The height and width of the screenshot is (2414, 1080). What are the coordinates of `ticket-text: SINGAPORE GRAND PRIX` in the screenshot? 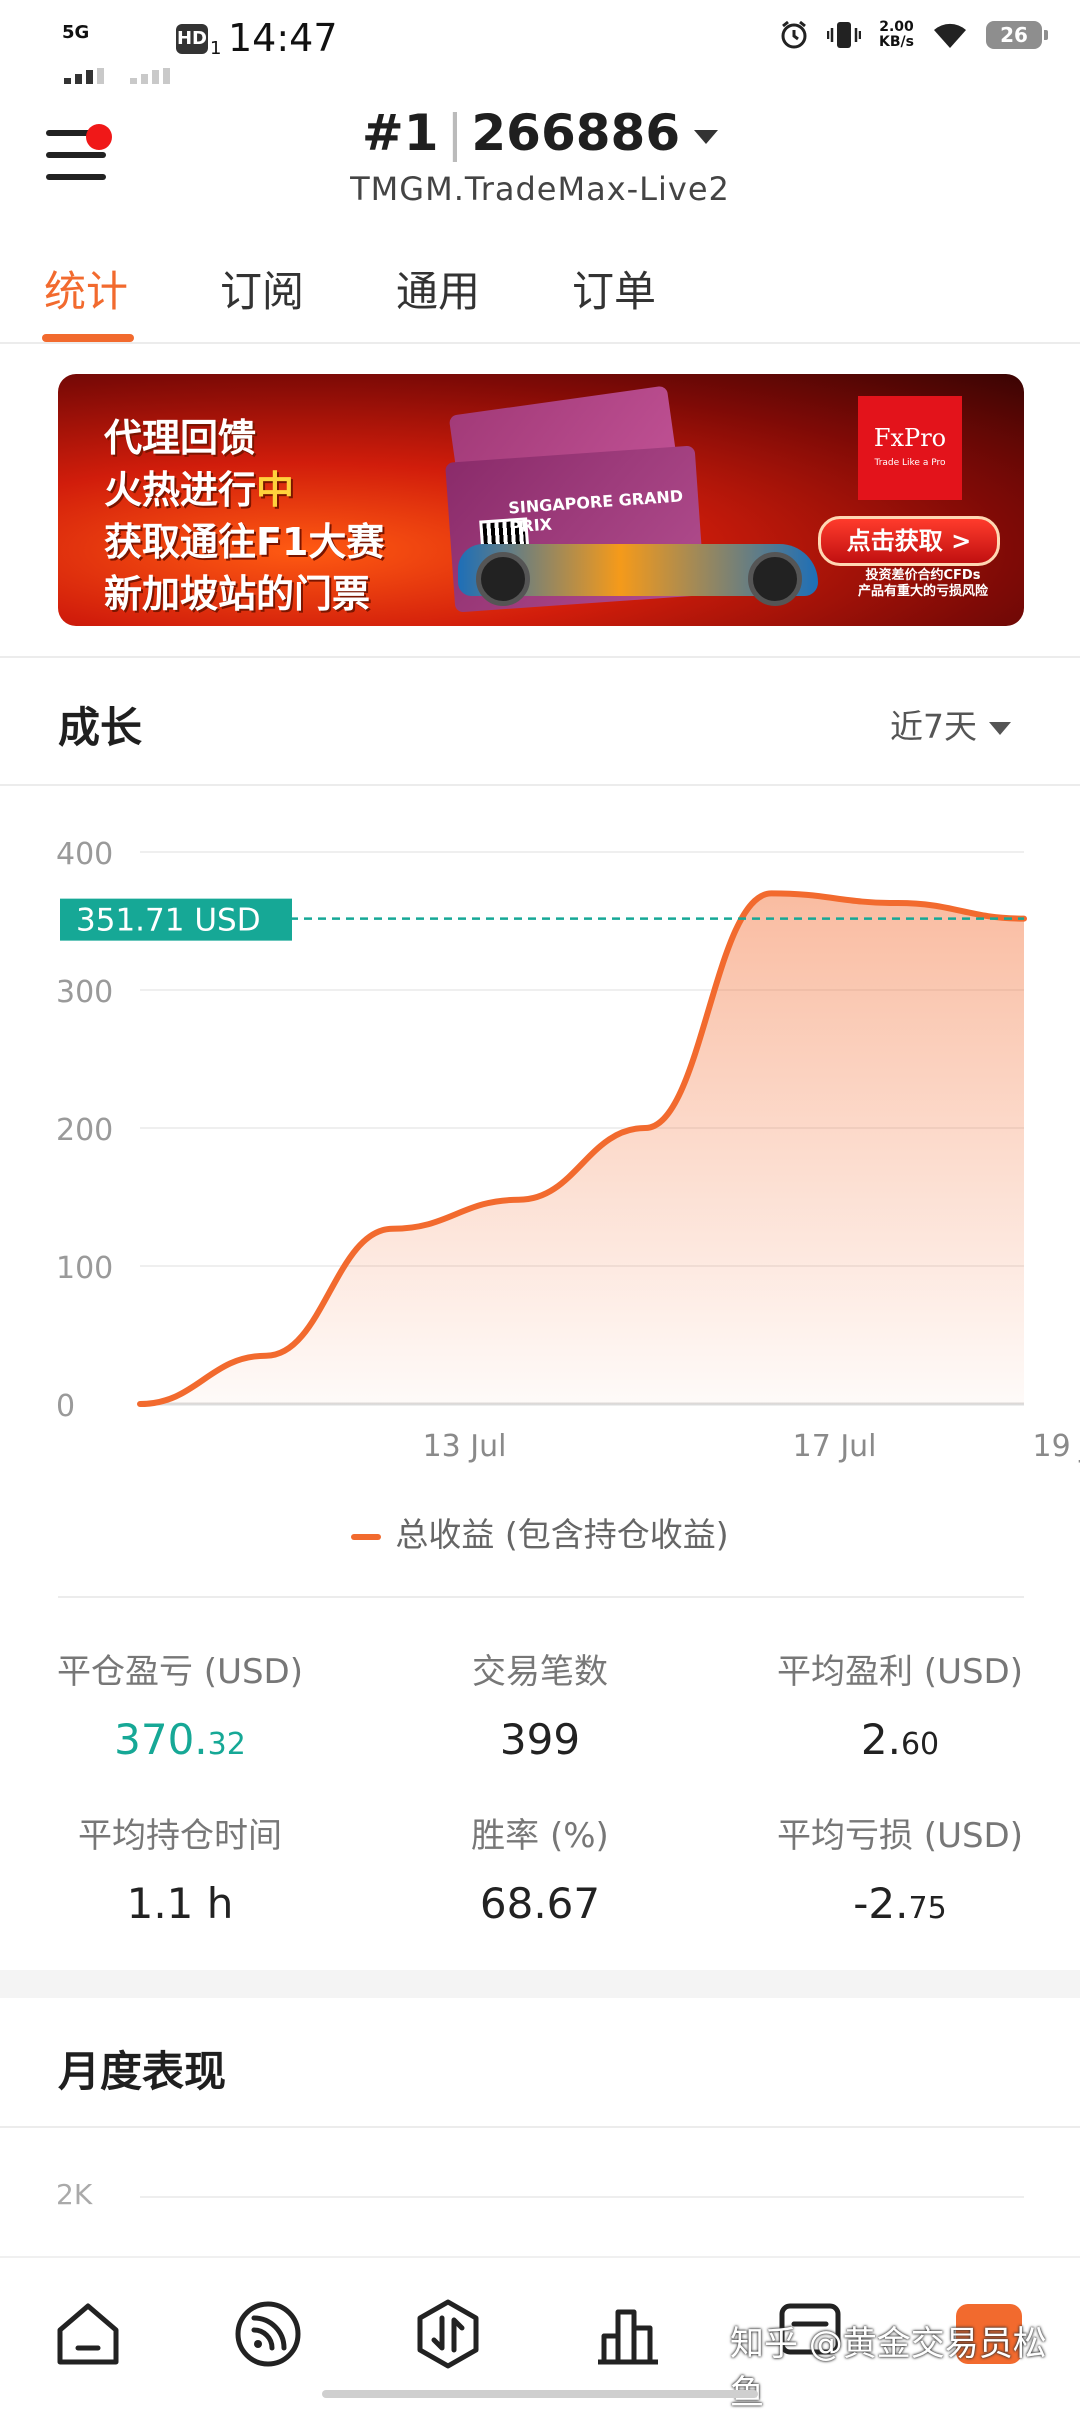 It's located at (595, 511).